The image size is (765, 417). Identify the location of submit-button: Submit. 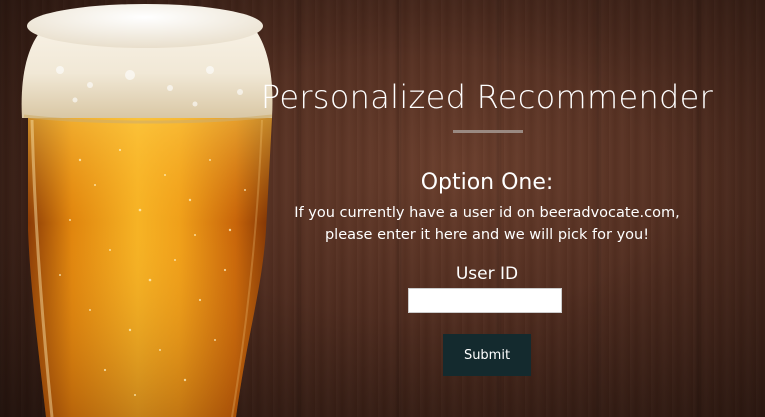
(487, 355).